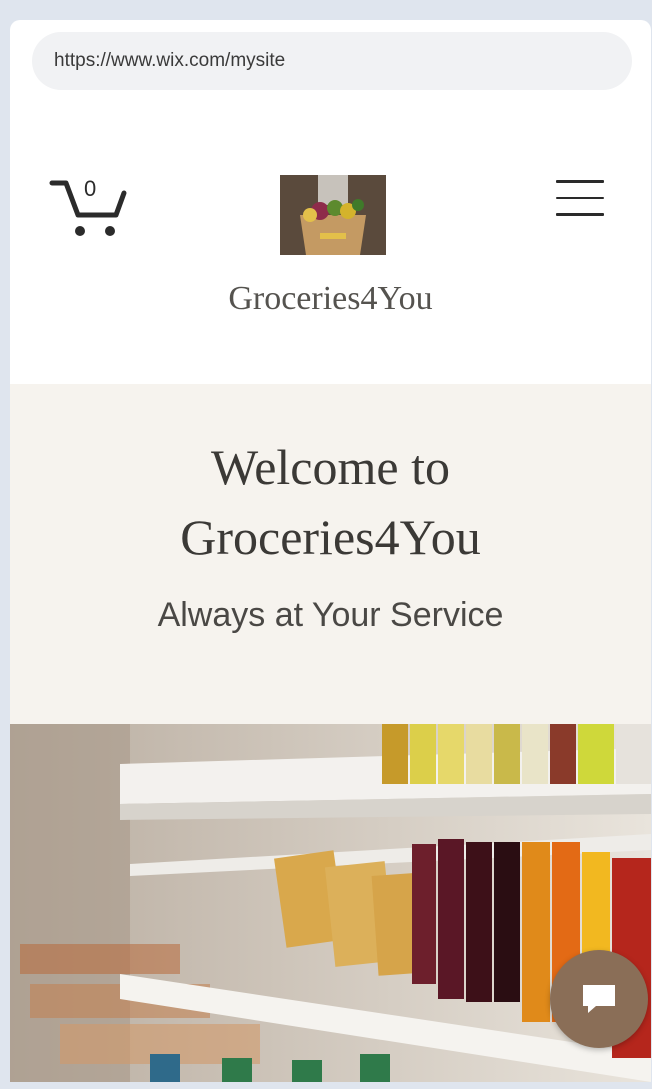 This screenshot has width=652, height=1089. What do you see at coordinates (330, 615) in the screenshot?
I see `hero-subtitle: Always at Your Service` at bounding box center [330, 615].